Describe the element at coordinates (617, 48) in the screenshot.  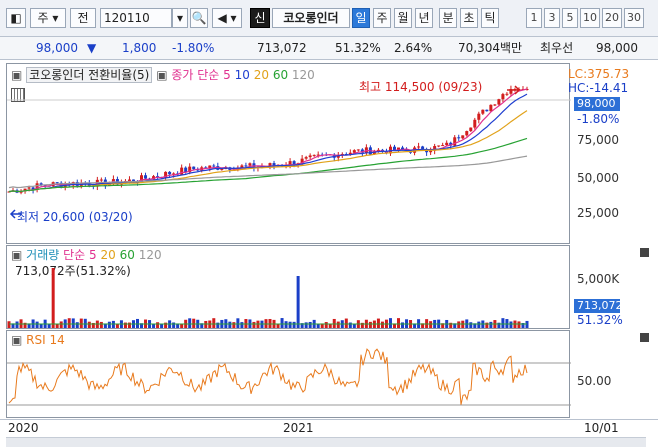
I see `best-quote-price: 98,000` at that location.